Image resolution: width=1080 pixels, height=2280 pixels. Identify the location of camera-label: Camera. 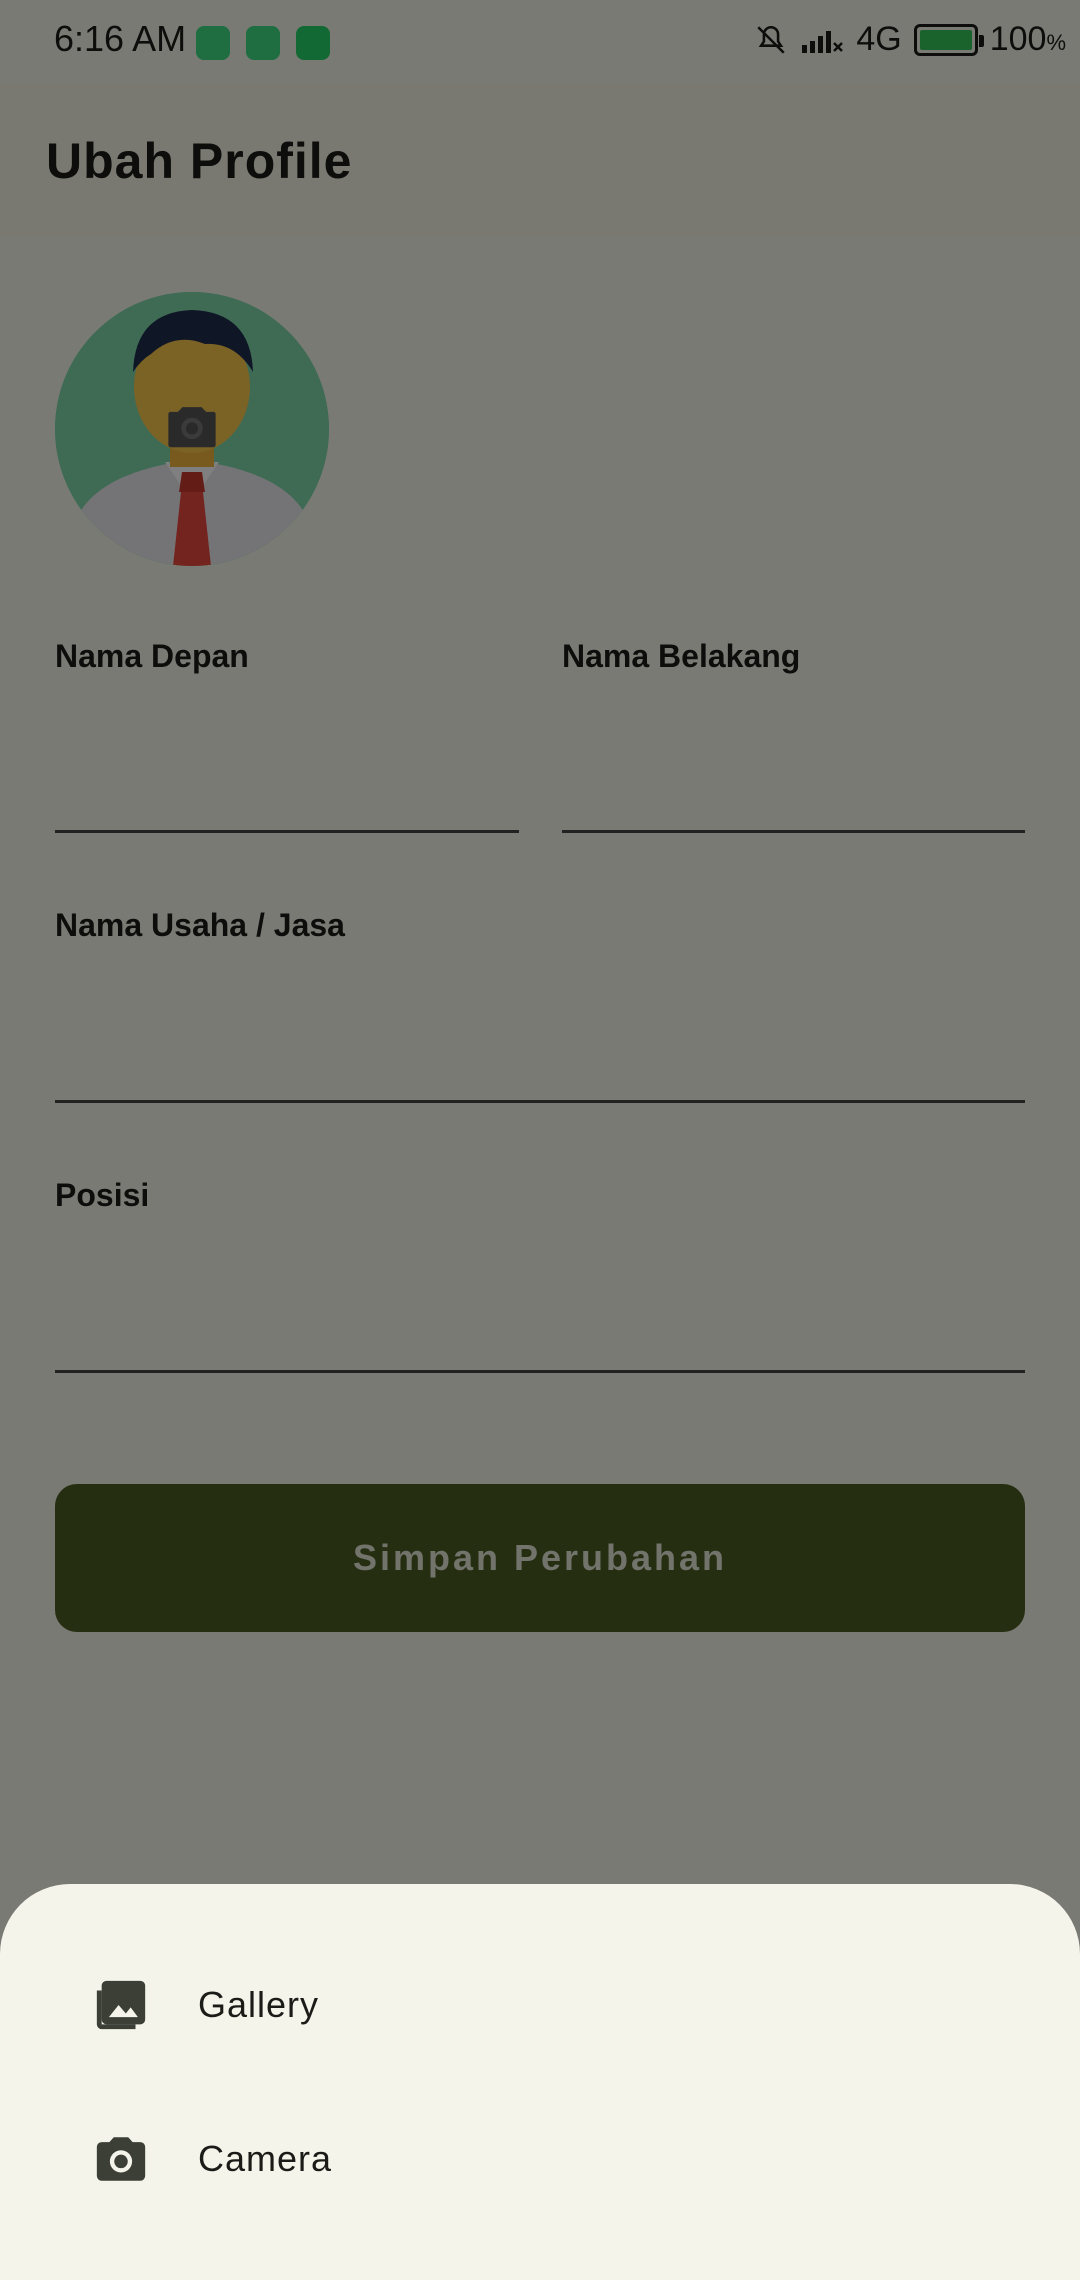
(265, 2158).